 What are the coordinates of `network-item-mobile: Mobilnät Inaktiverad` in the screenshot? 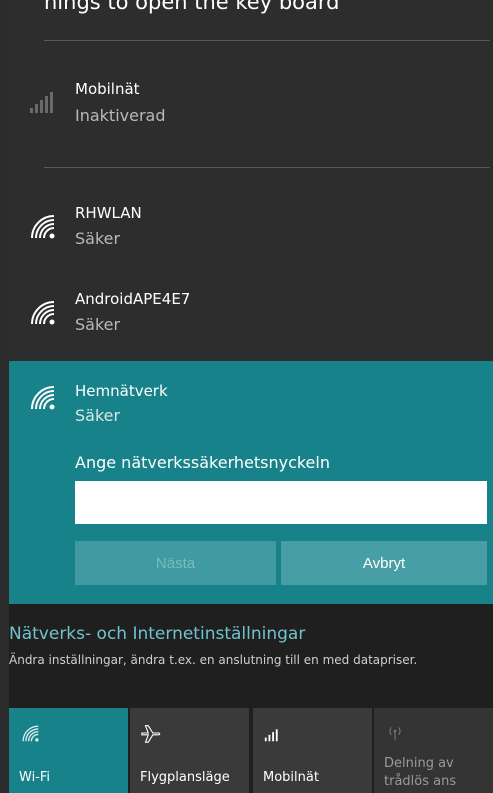 It's located at (251, 115).